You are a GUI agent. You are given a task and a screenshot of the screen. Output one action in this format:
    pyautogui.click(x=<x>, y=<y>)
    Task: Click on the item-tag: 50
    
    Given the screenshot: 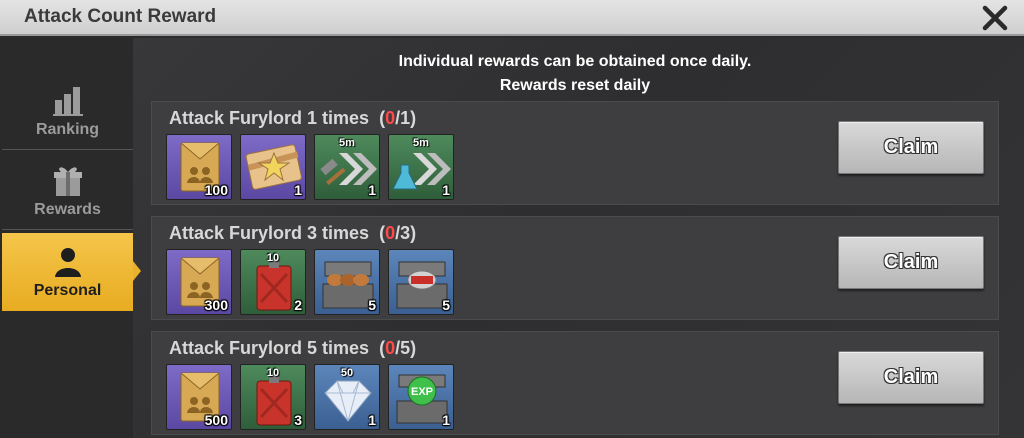 What is the action you would take?
    pyautogui.click(x=347, y=373)
    